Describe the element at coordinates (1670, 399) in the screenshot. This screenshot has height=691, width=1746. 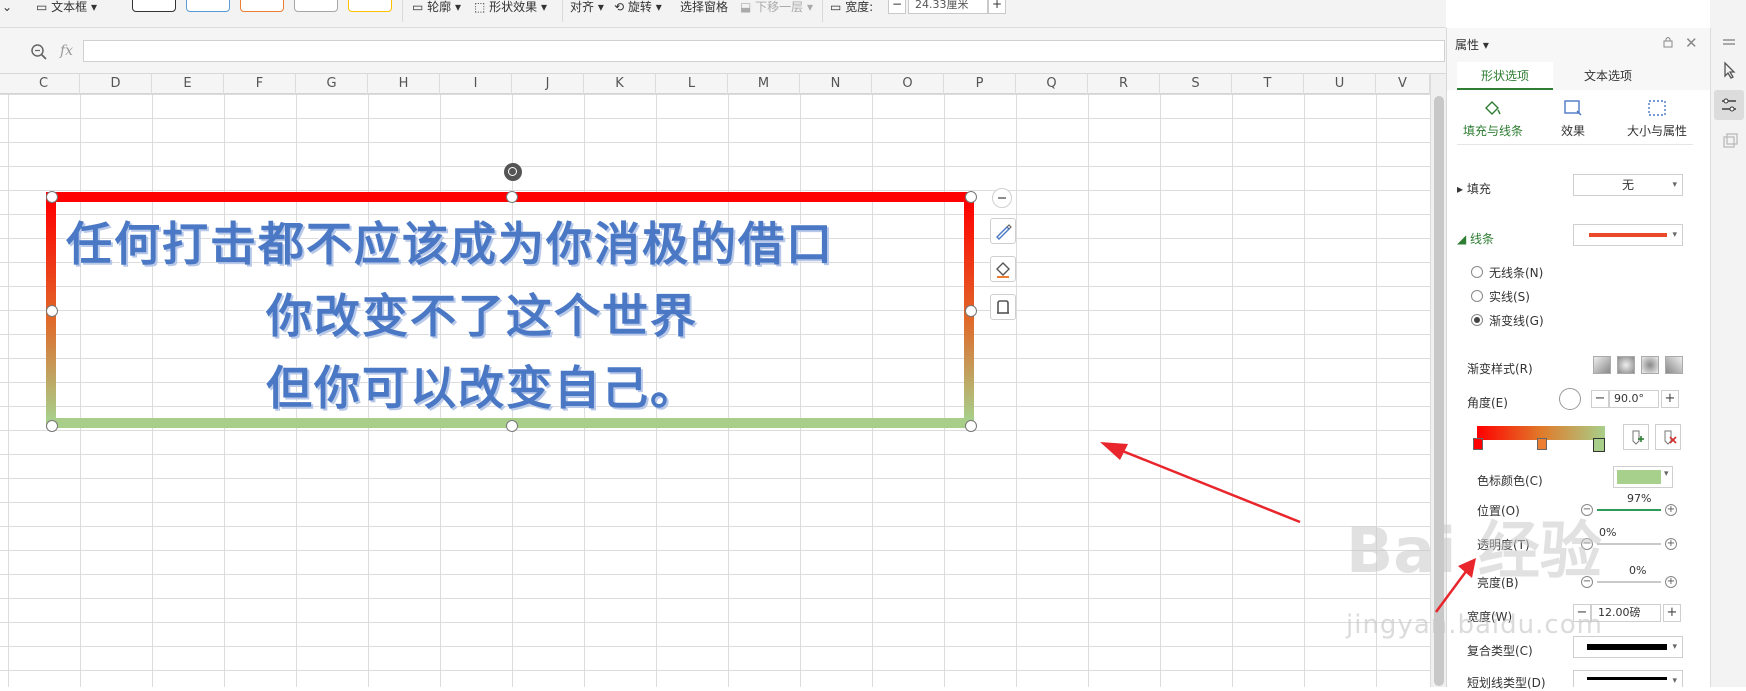
I see `angle-increase-button: +` at that location.